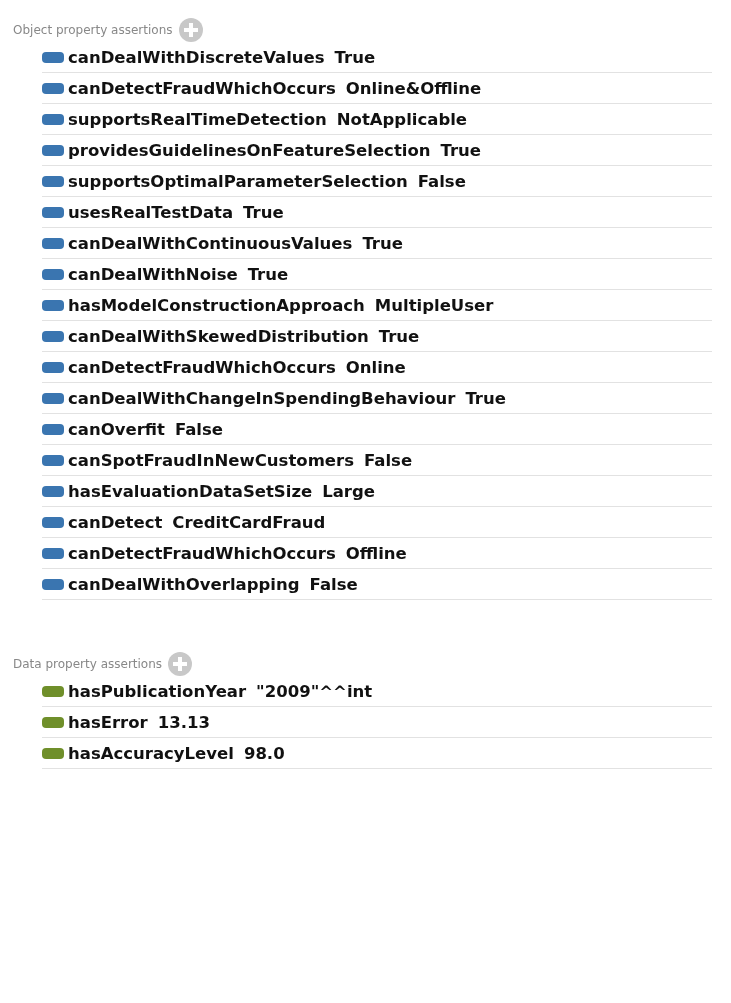 The image size is (731, 1003). I want to click on property-value: Online, so click(375, 367).